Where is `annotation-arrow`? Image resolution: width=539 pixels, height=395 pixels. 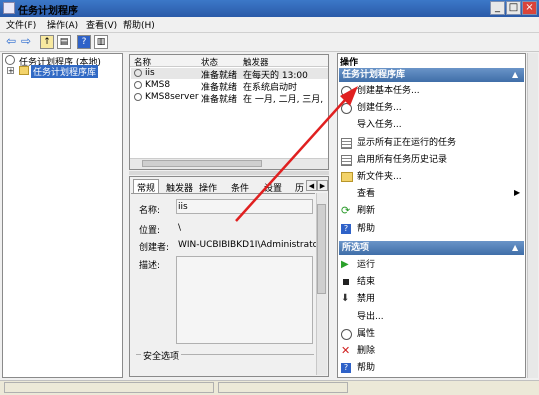
annotation-arrow is located at coordinates (296, 154).